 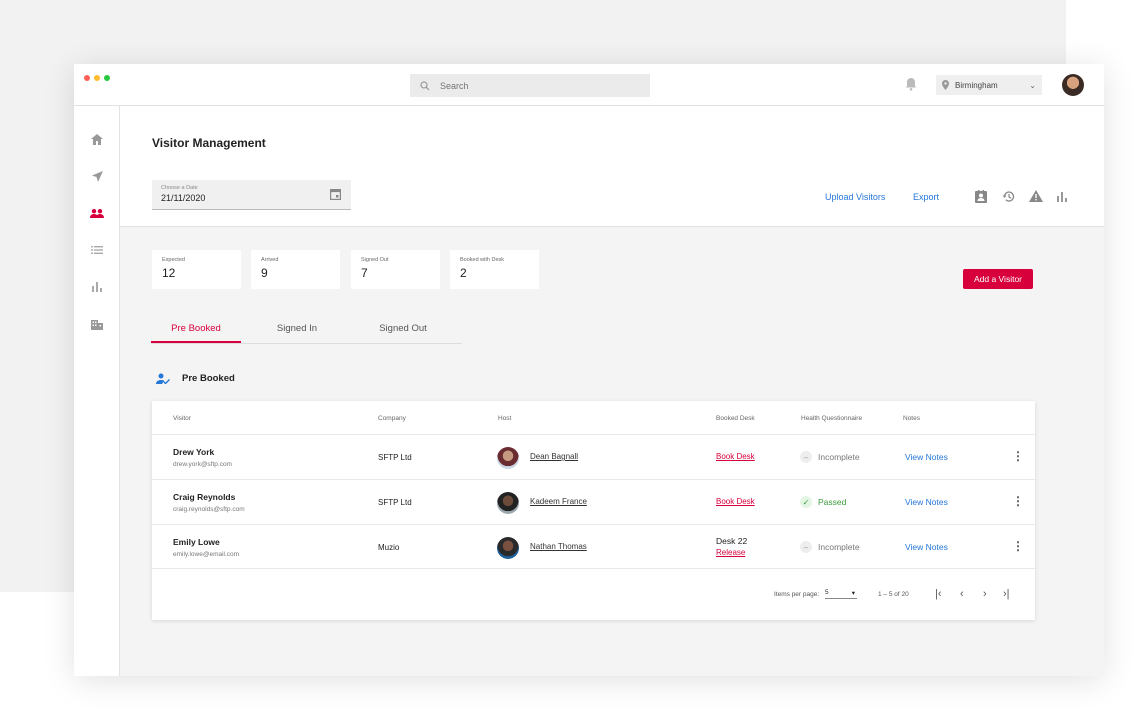 What do you see at coordinates (827, 592) in the screenshot?
I see `items-per-page-value: 5` at bounding box center [827, 592].